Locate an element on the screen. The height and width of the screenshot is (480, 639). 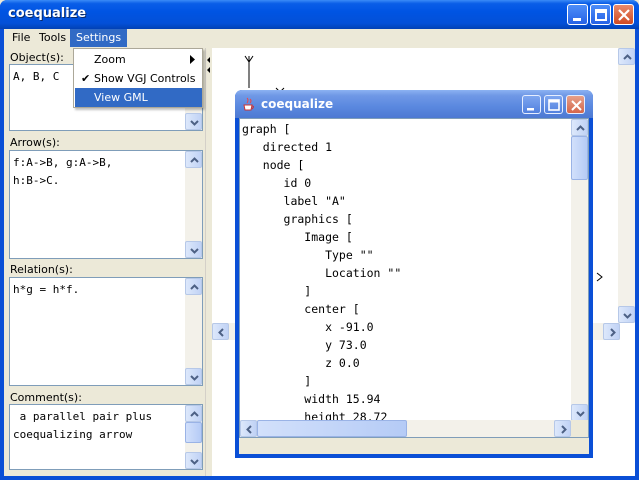
comments-textarea: a parallel pair plus coequalizing arrow is located at coordinates (106, 437).